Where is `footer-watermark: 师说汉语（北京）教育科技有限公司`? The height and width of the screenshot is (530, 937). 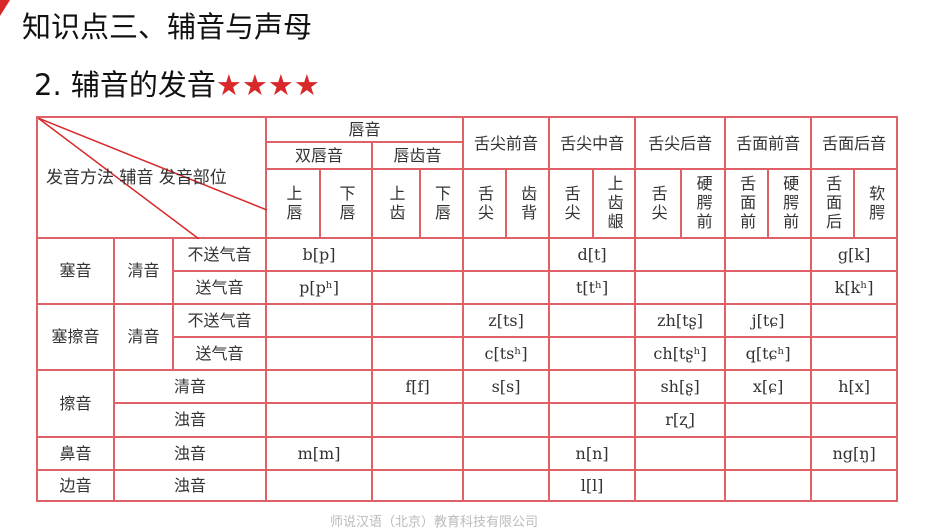
footer-watermark: 师说汉语（北京）教育科技有限公司 is located at coordinates (434, 522).